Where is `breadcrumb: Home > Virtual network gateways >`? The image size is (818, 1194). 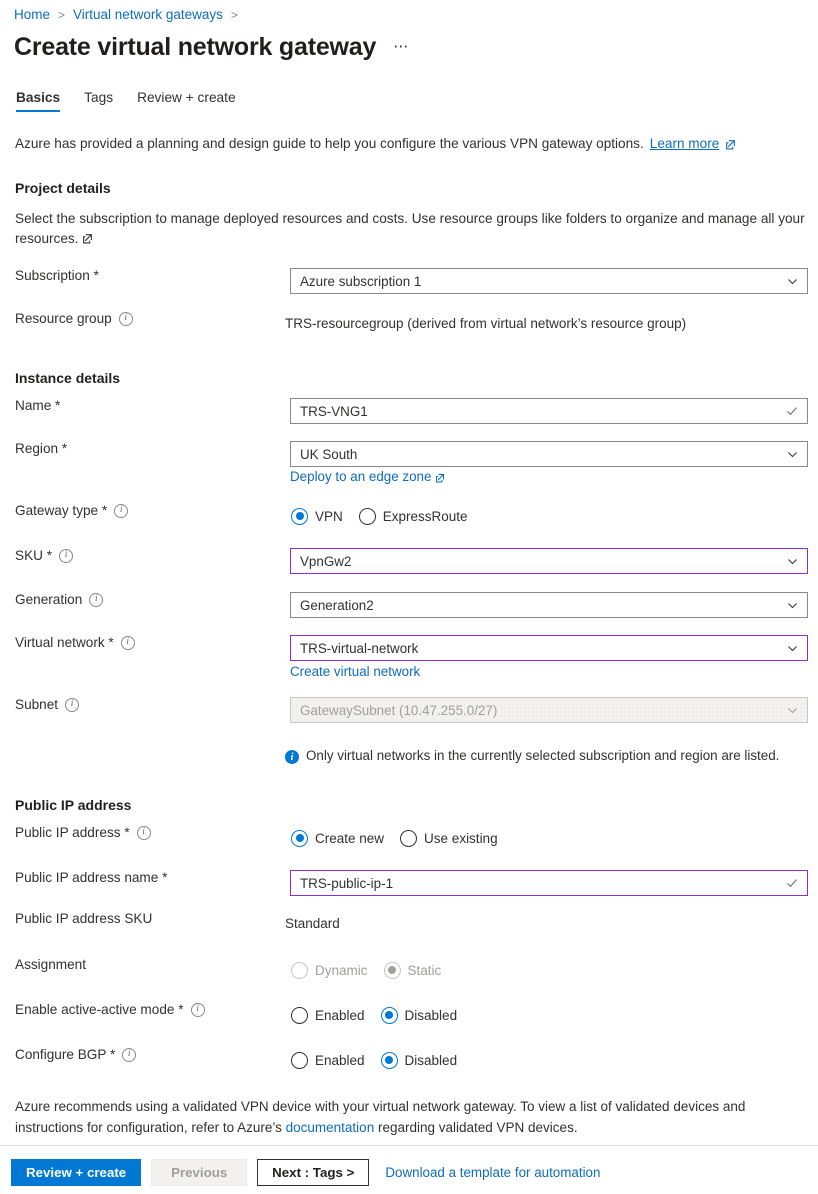
breadcrumb: Home > Virtual network gateways > is located at coordinates (126, 14).